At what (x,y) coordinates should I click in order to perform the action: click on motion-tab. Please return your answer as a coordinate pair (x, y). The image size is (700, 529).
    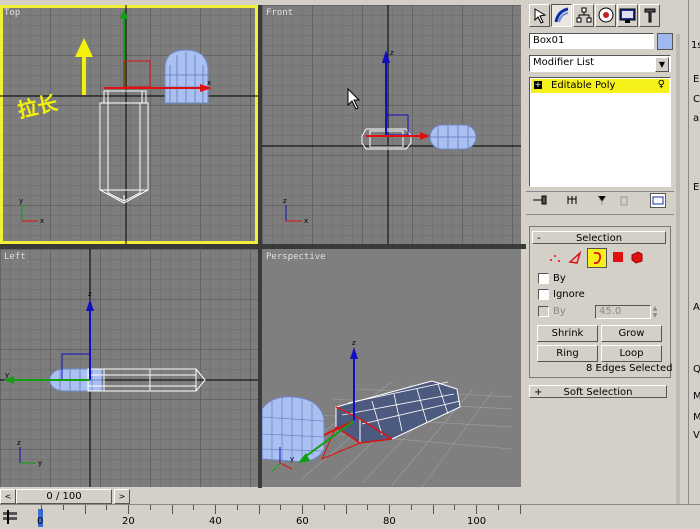
    Looking at the image, I should click on (605, 15).